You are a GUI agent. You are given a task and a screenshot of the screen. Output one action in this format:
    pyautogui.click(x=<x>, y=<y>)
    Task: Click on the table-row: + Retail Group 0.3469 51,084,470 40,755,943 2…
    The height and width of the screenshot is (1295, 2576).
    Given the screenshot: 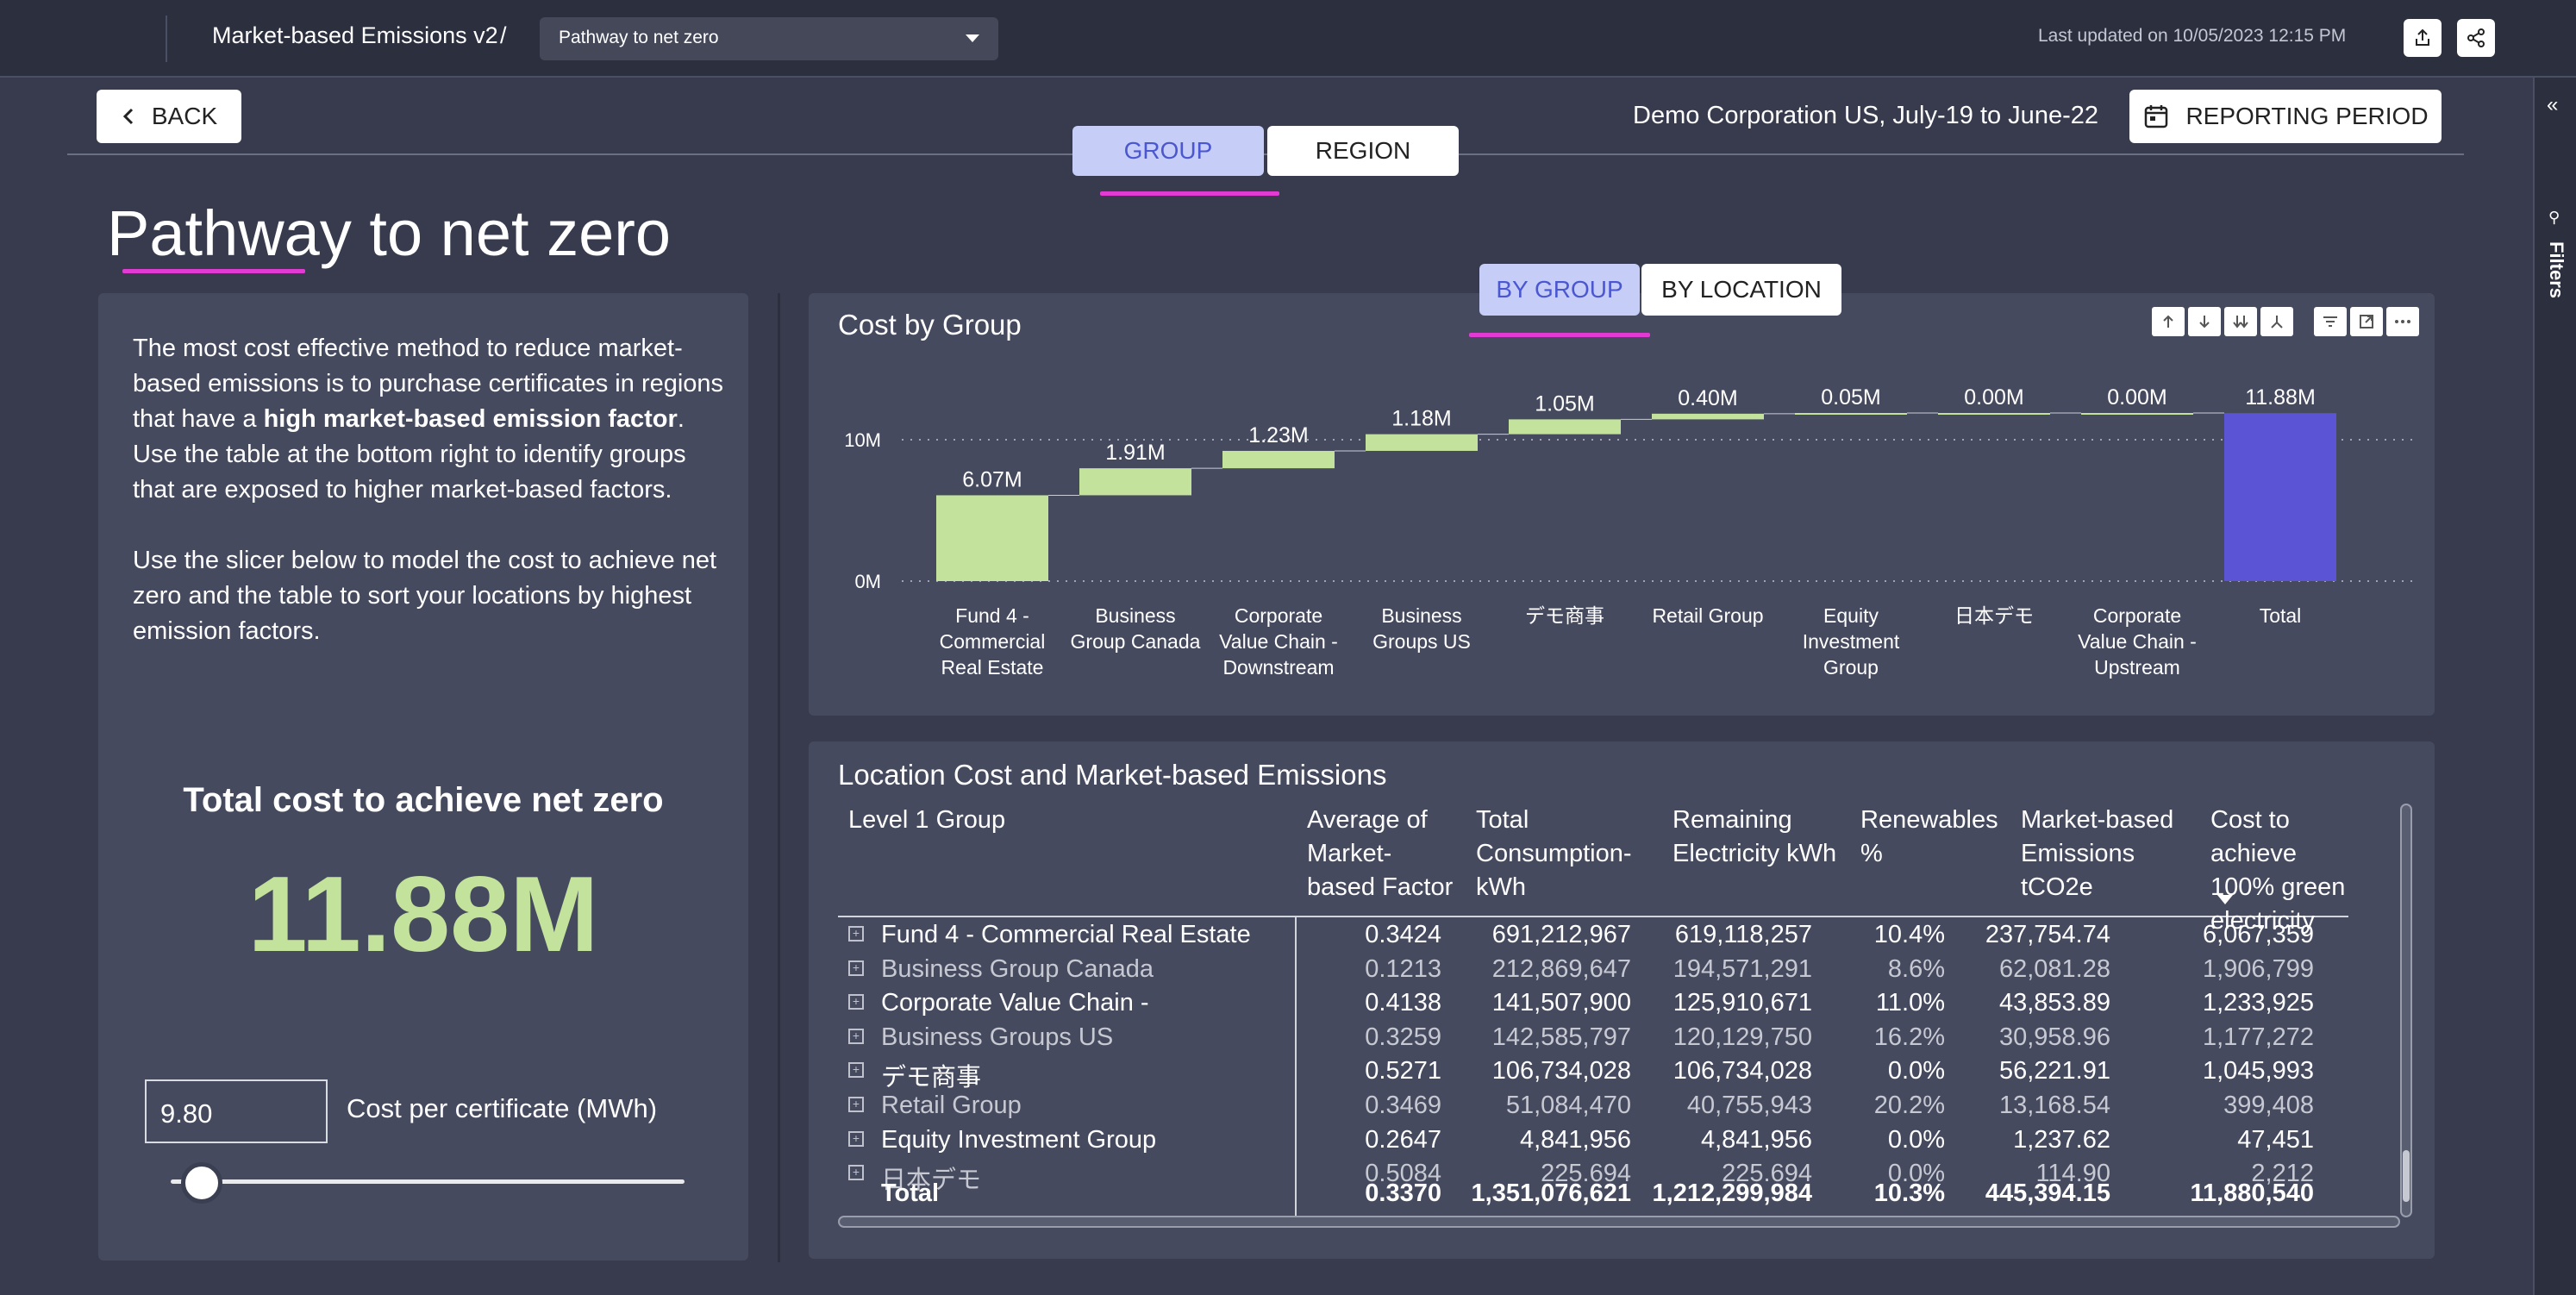 What is the action you would take?
    pyautogui.click(x=1593, y=1106)
    